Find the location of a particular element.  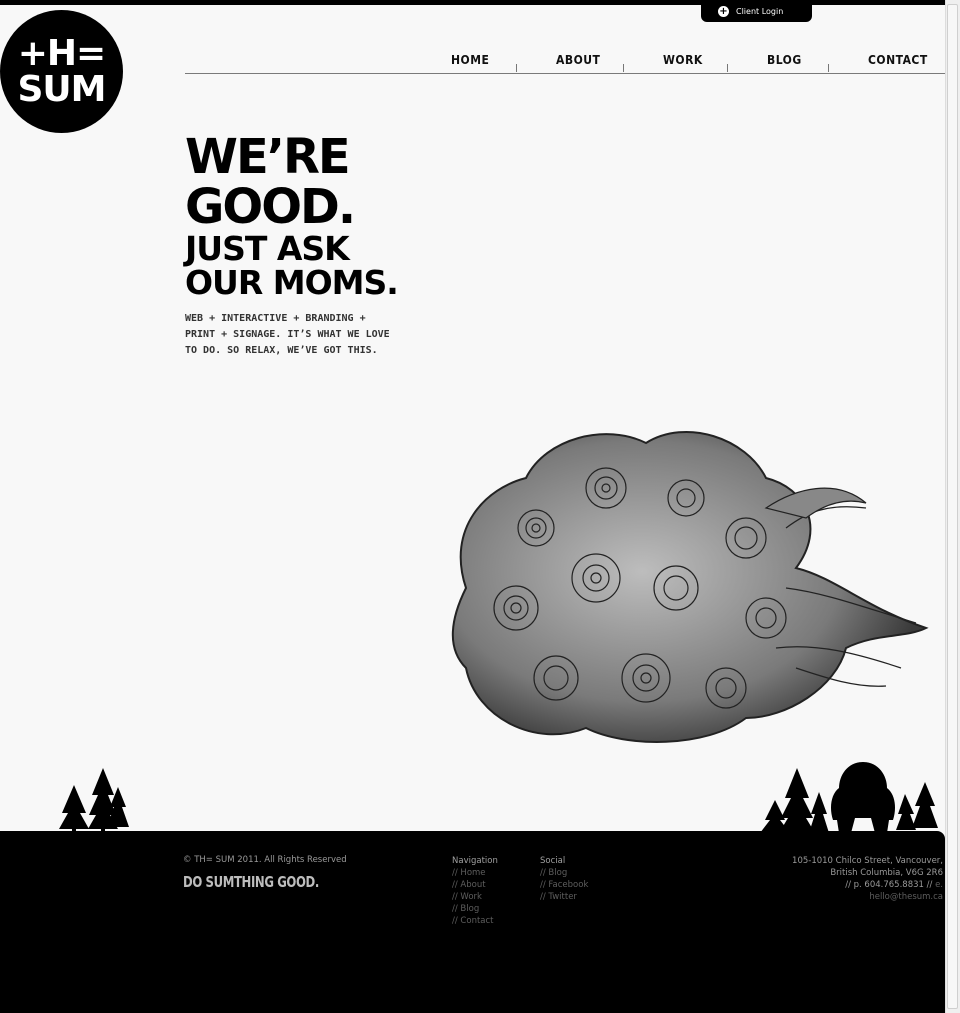

nav-home: HOME is located at coordinates (470, 60).